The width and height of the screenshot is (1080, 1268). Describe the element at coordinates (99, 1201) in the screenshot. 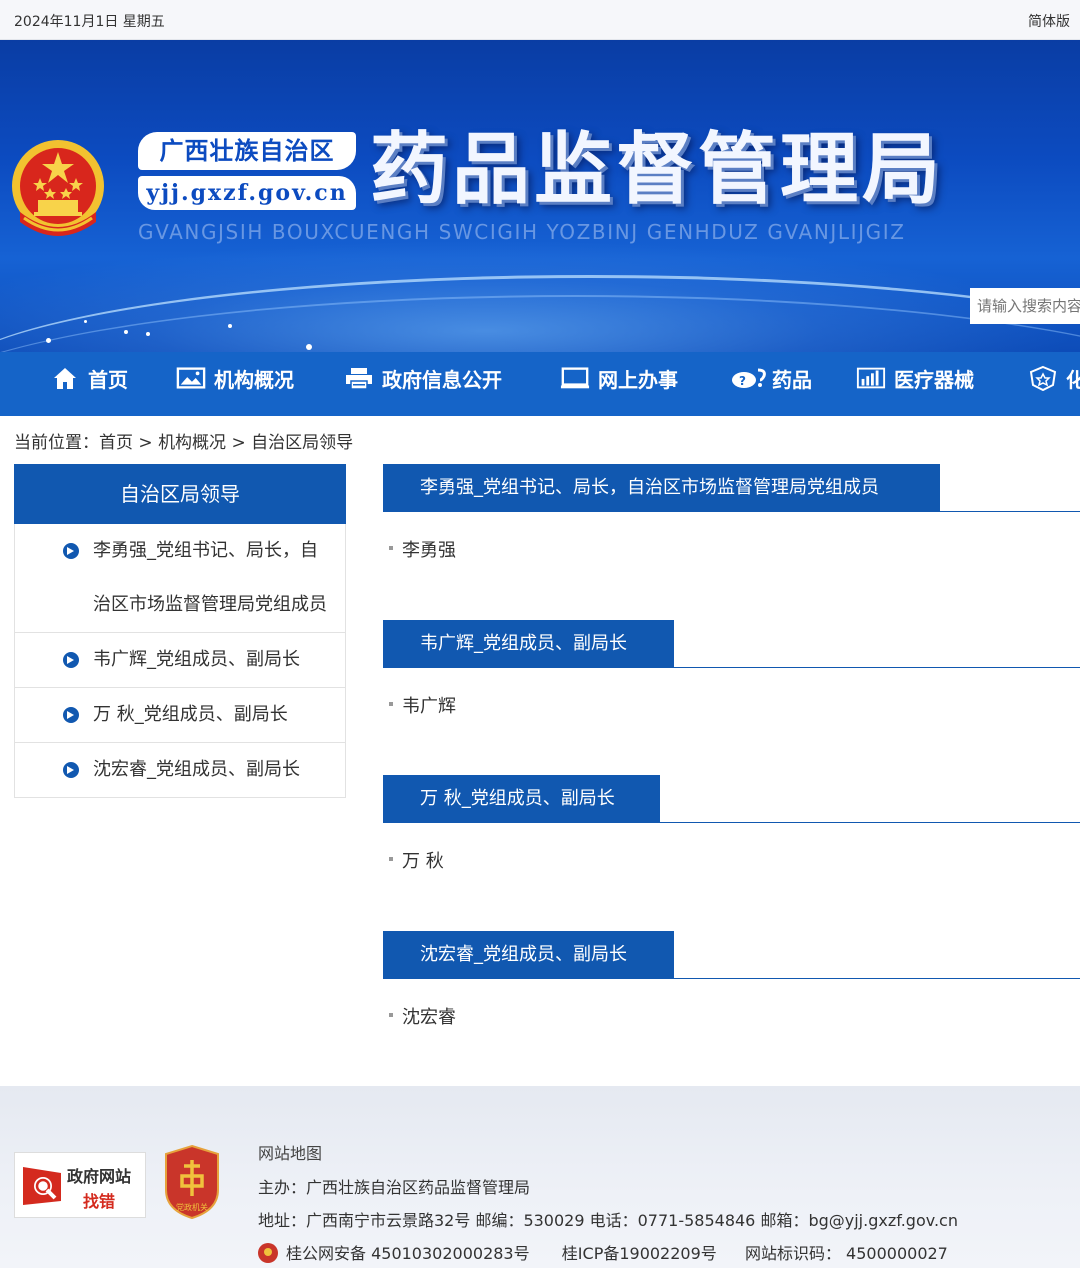

I see `find-error-line2: 找错` at that location.